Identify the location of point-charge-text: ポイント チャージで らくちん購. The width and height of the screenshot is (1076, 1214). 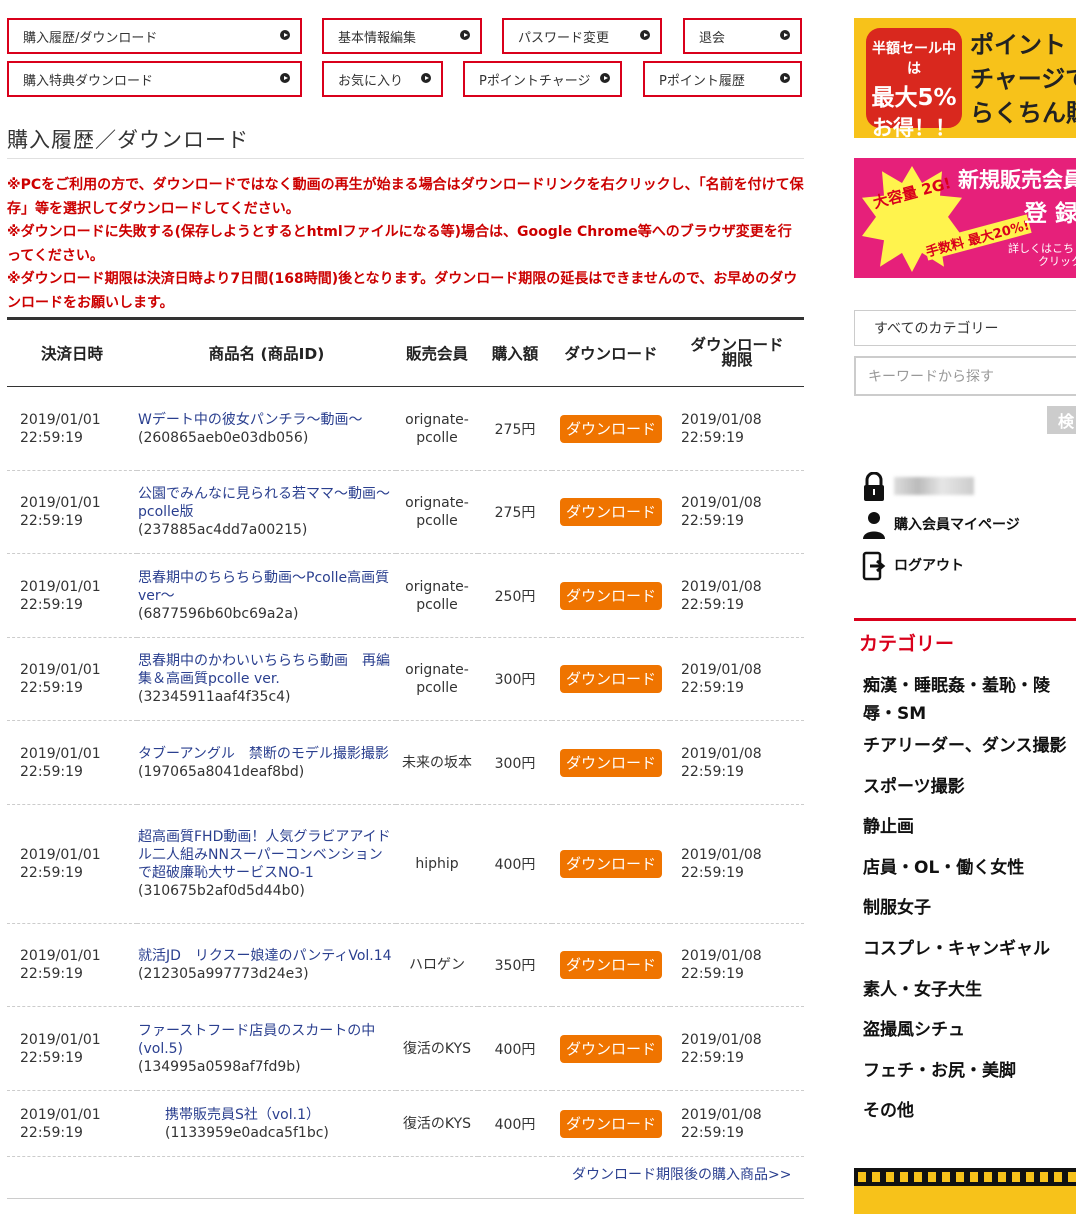
(1023, 79).